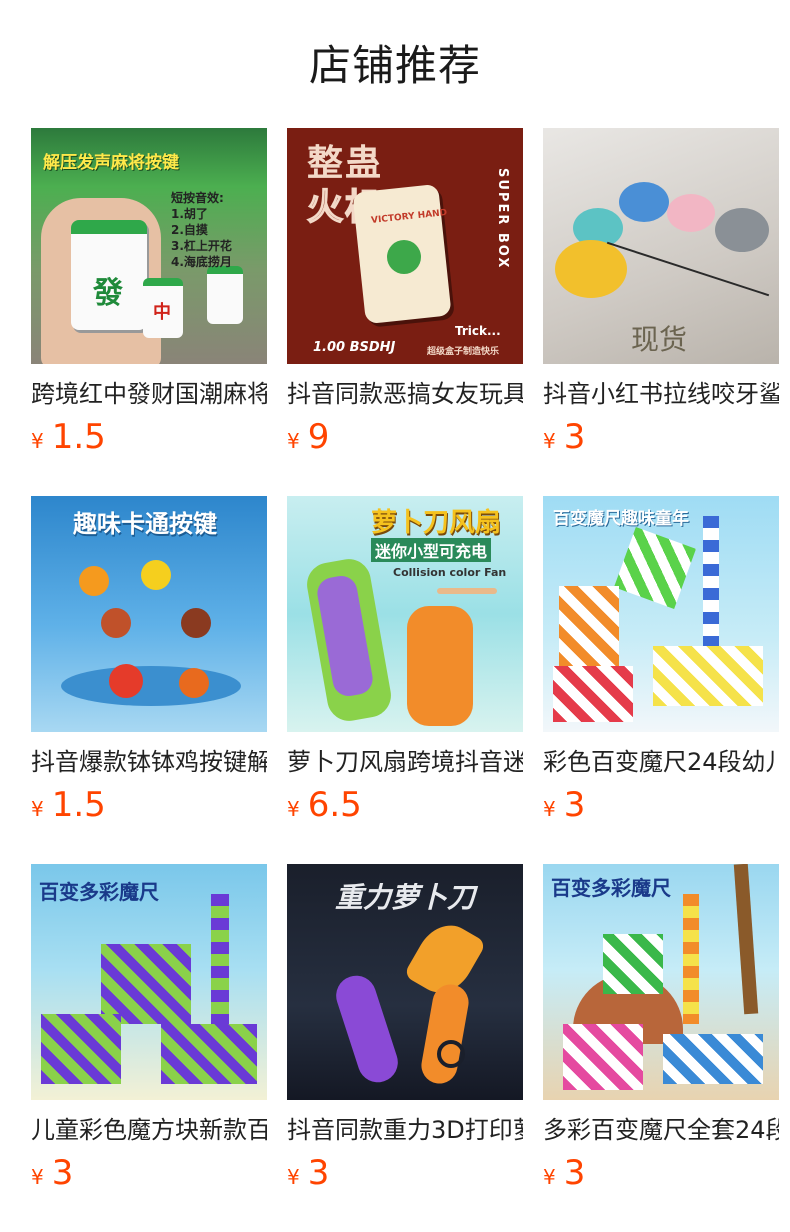 The width and height of the screenshot is (790, 1232). What do you see at coordinates (593, 694) in the screenshot?
I see `snake-puzzle-red` at bounding box center [593, 694].